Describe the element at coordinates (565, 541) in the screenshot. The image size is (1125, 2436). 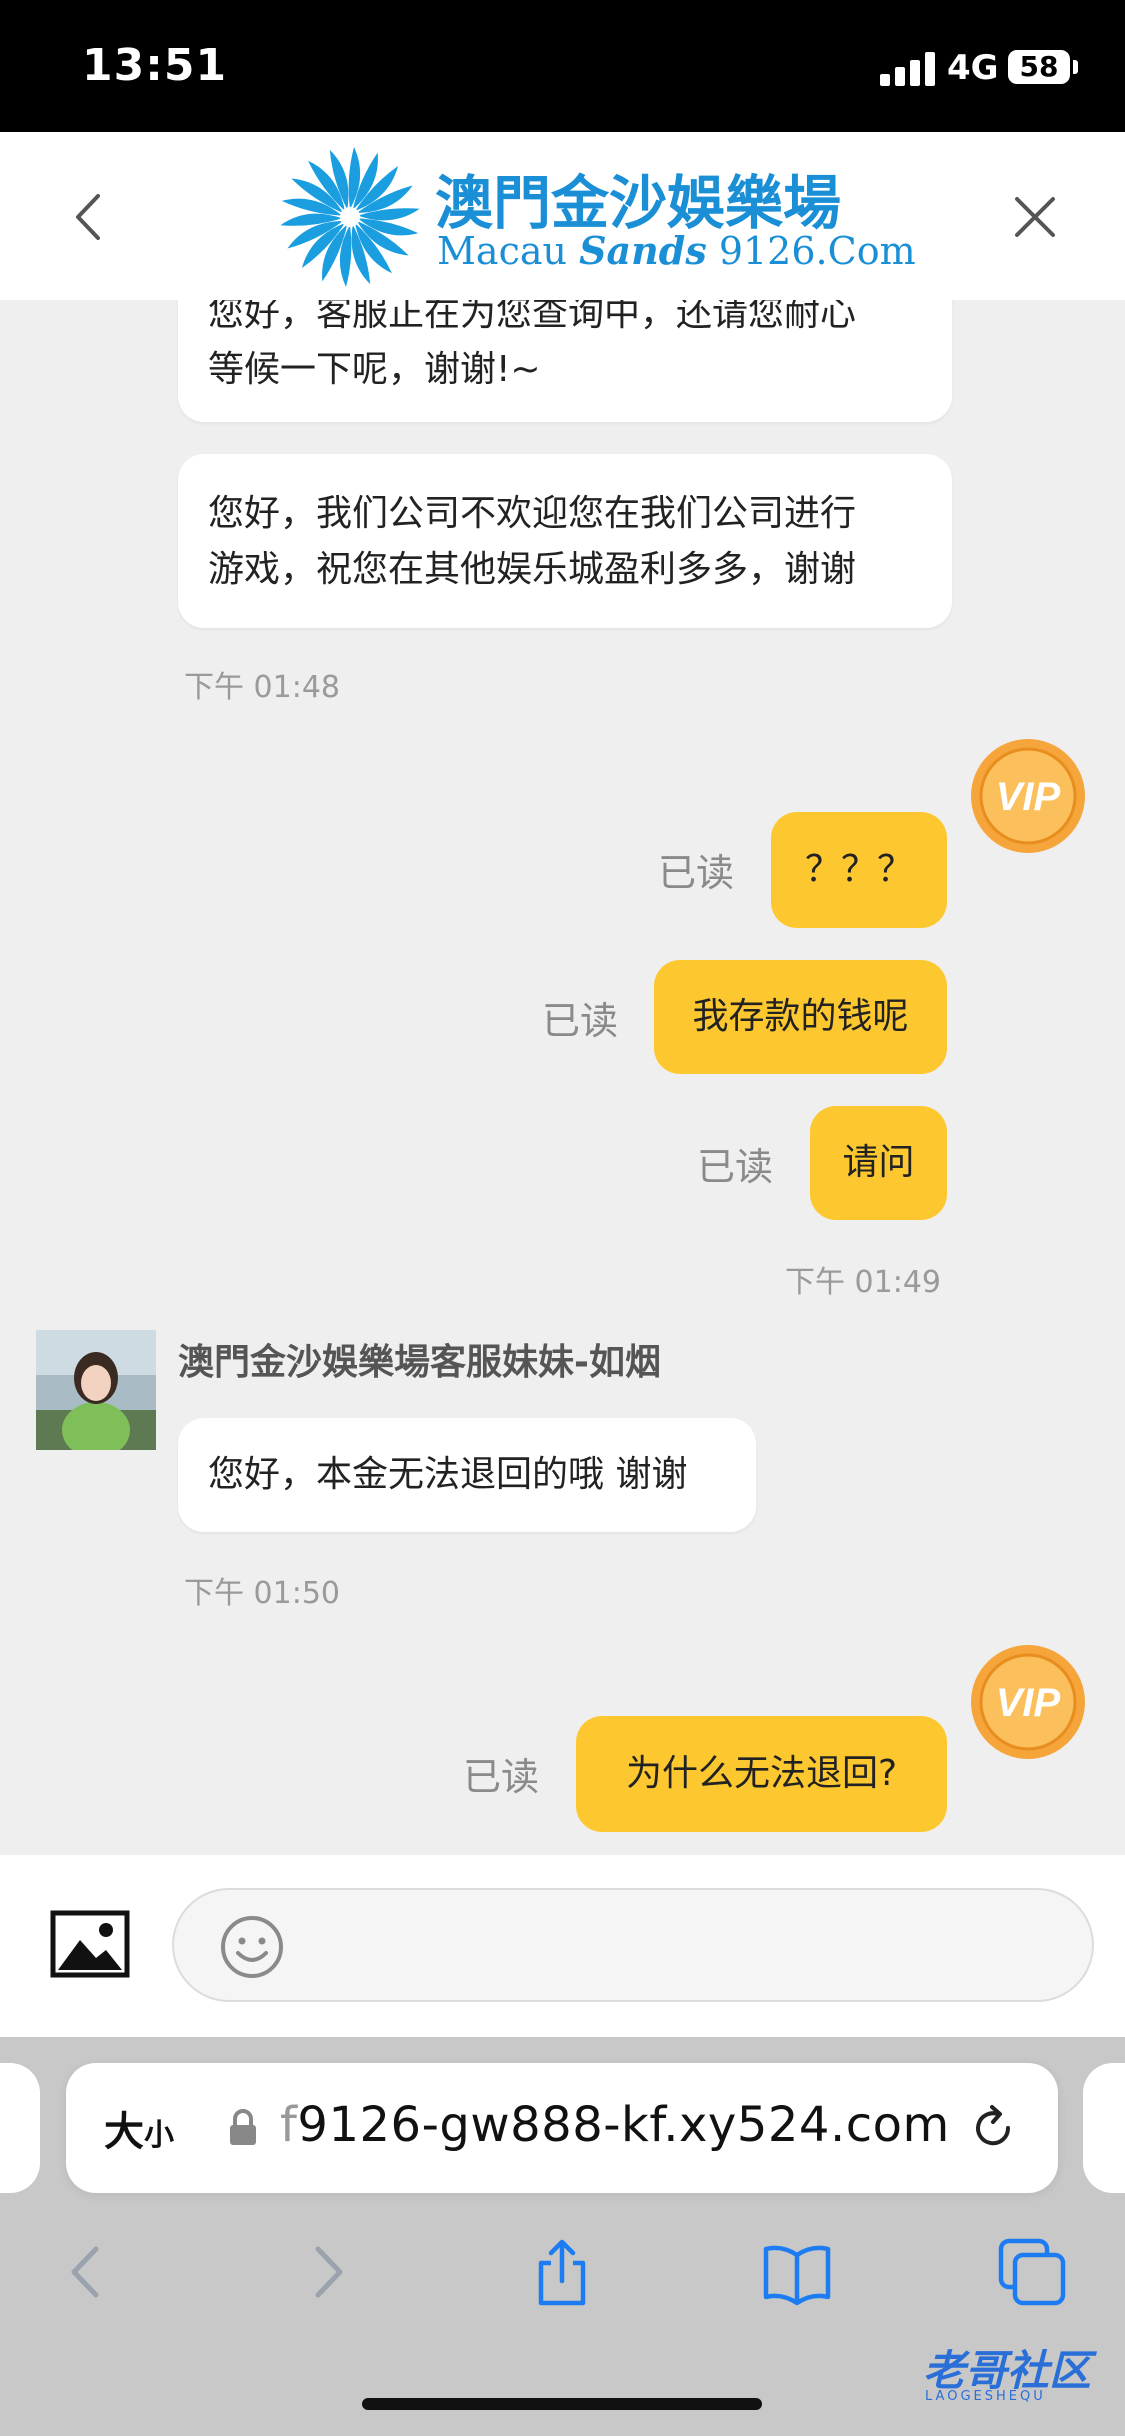
I see `incoming-message: 您好，我们公司不欢迎您在我们公司进行 游戏，祝您在其他娱乐城盈利多多，谢谢` at that location.